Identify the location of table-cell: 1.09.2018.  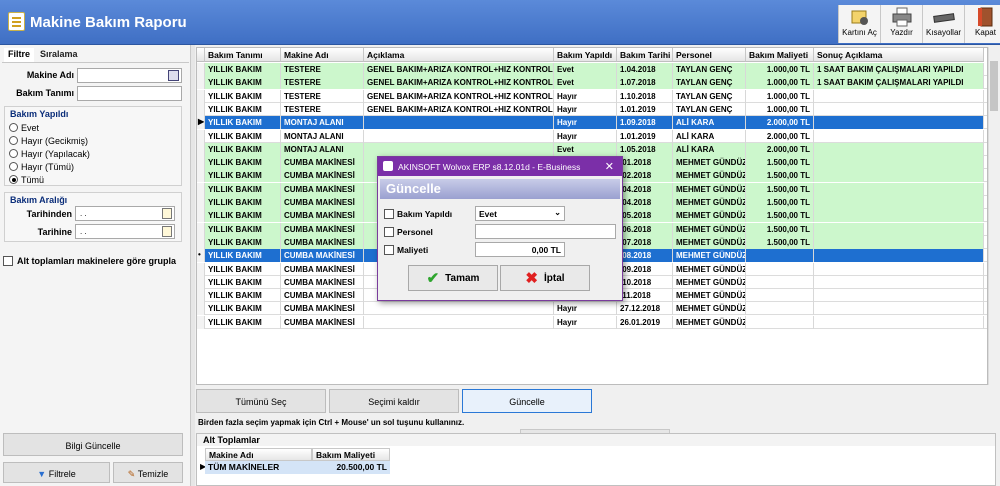
(645, 123).